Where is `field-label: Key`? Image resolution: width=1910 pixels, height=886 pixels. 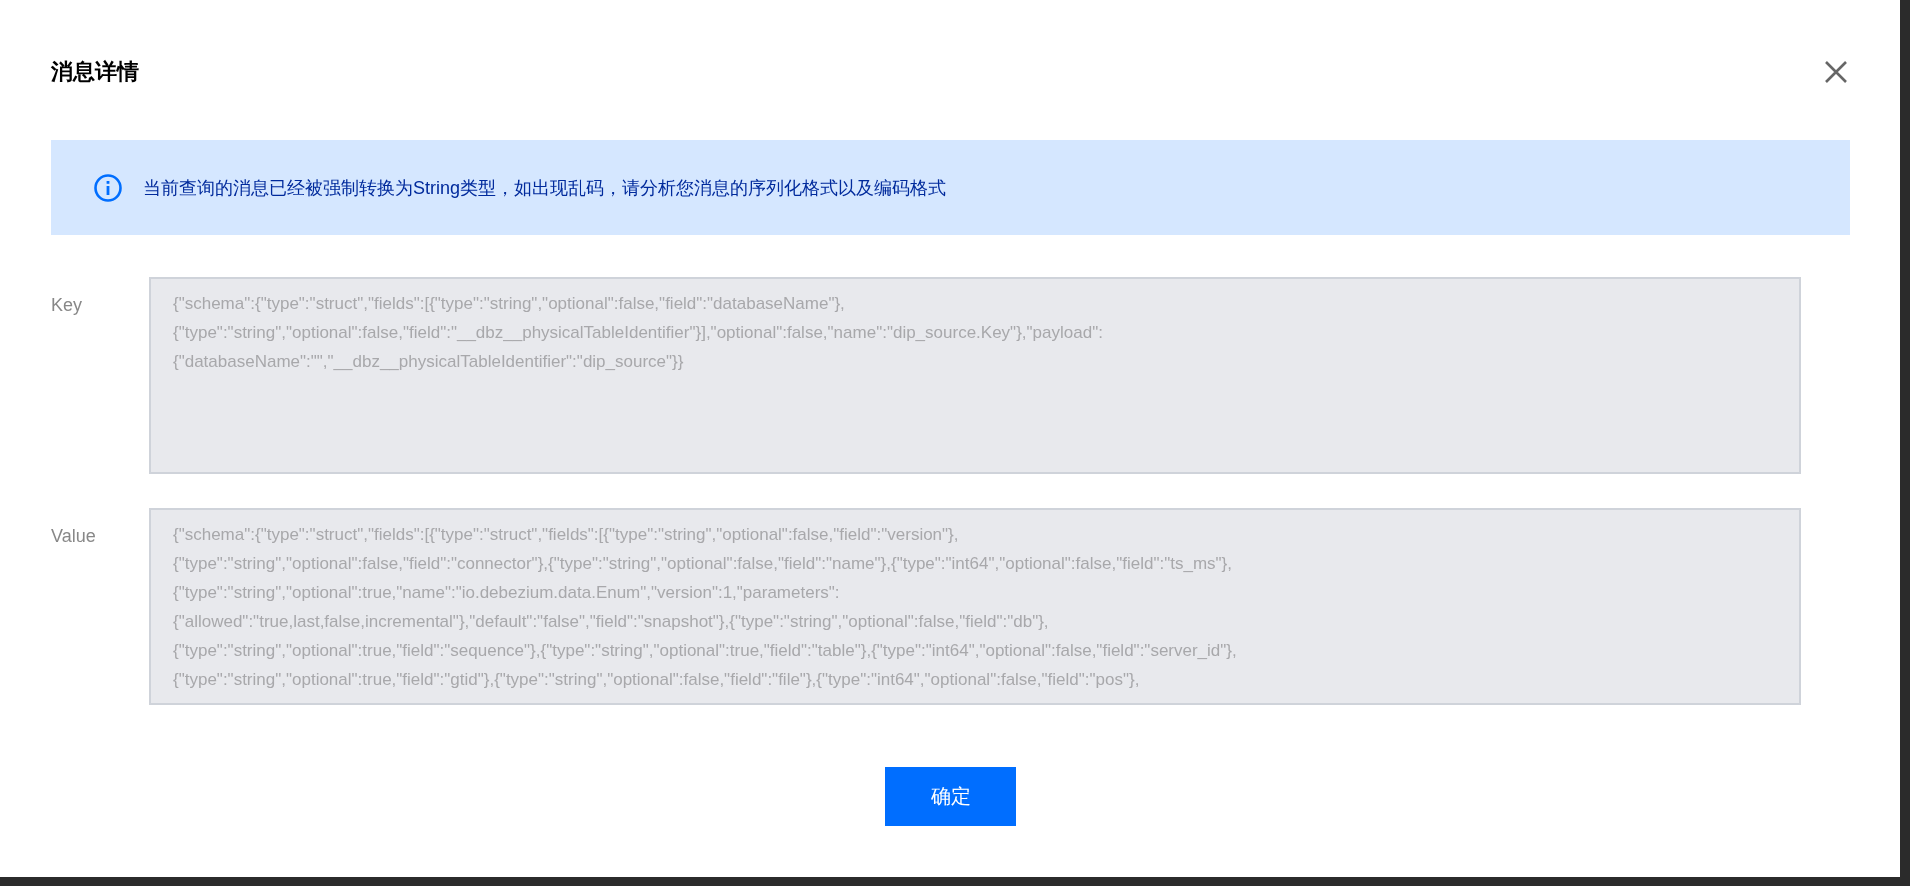
field-label: Key is located at coordinates (67, 305).